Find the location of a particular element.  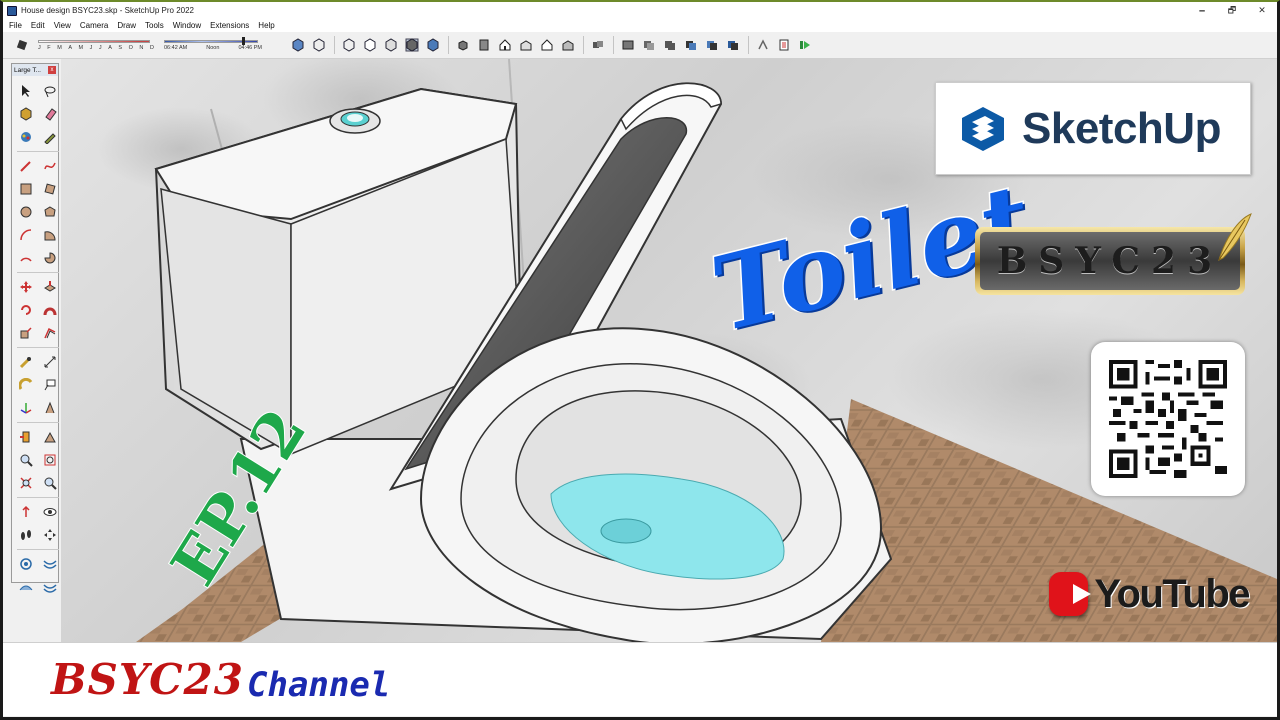

follow-me-icon is located at coordinates (50, 311).